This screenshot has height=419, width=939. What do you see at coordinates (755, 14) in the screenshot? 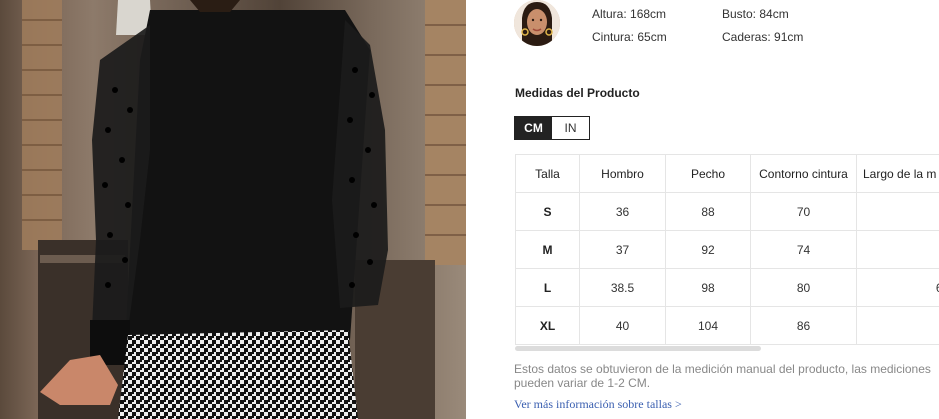
I see `model-bust: Busto: 84cm` at bounding box center [755, 14].